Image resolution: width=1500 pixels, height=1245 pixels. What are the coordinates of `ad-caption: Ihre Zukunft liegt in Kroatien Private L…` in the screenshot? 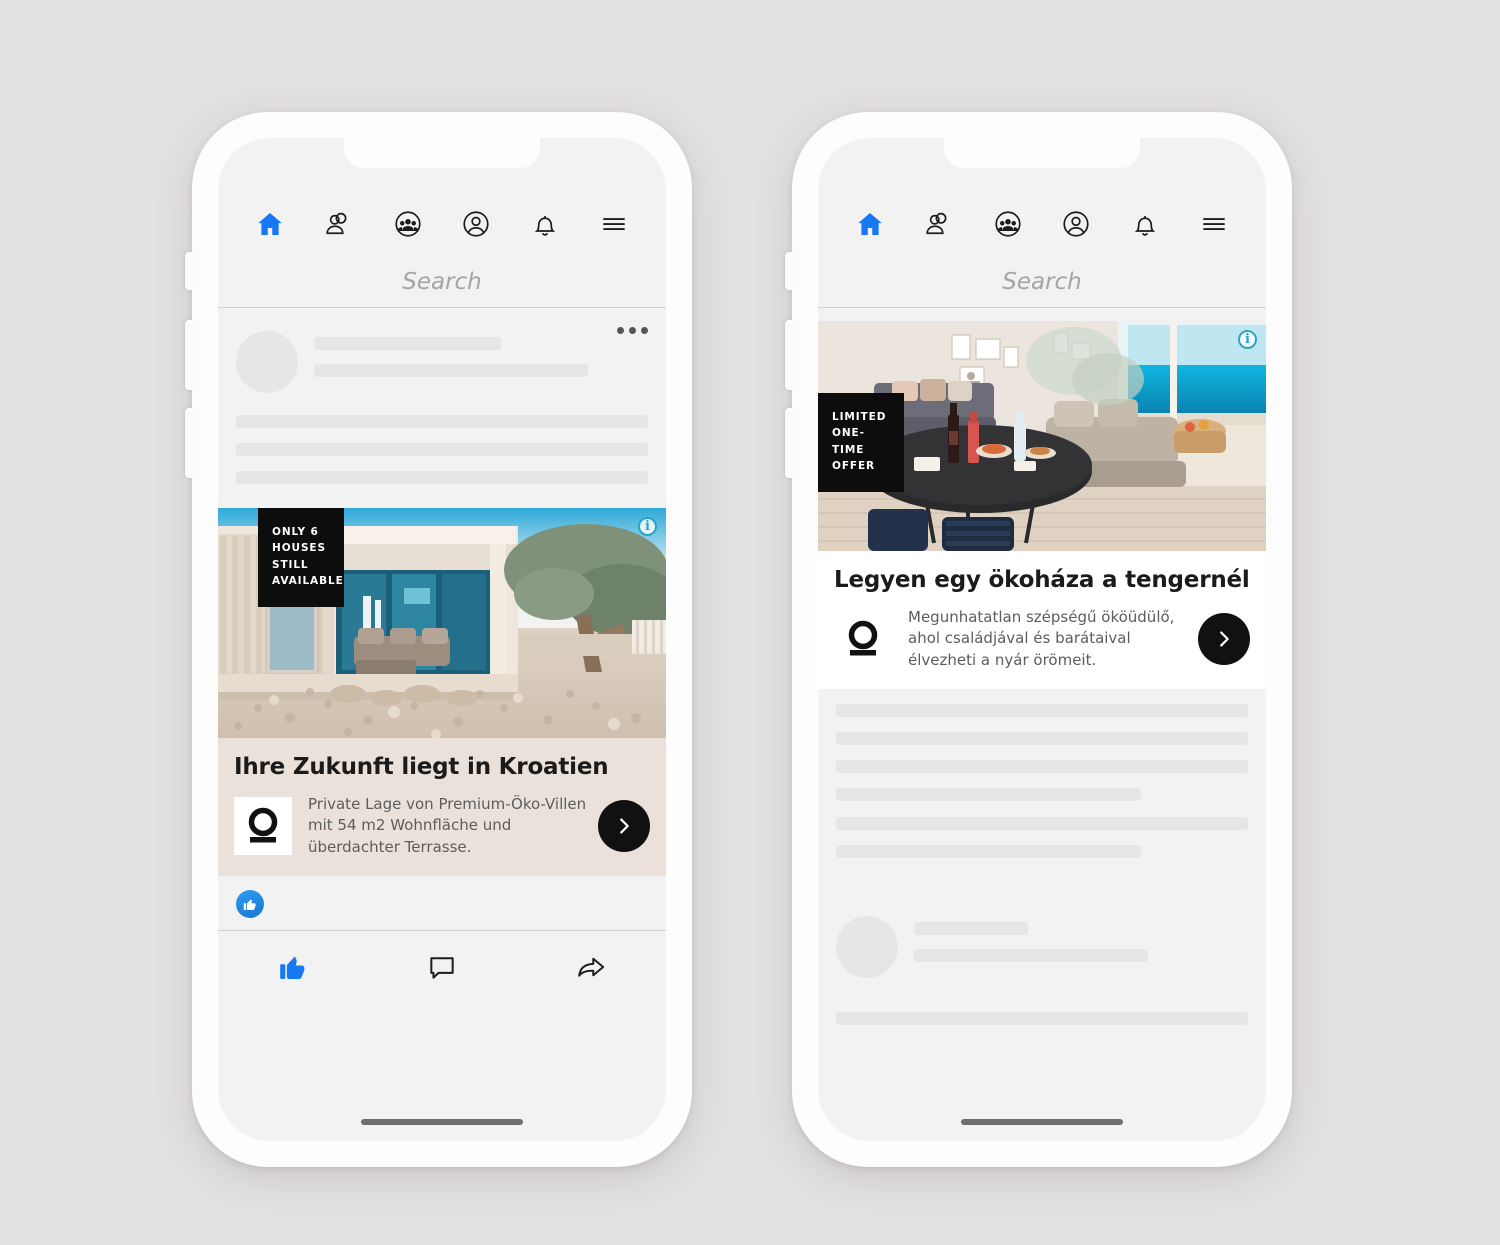 It's located at (442, 807).